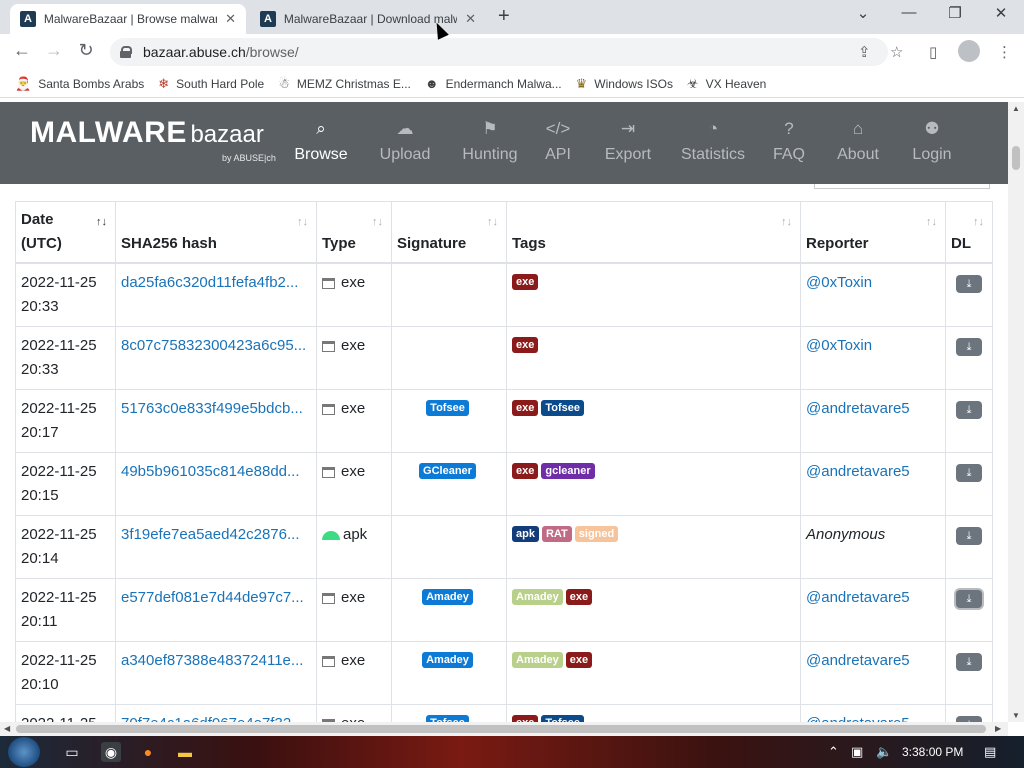  What do you see at coordinates (873, 232) in the screenshot?
I see `column-header-reporter: Reporter ↑↓` at bounding box center [873, 232].